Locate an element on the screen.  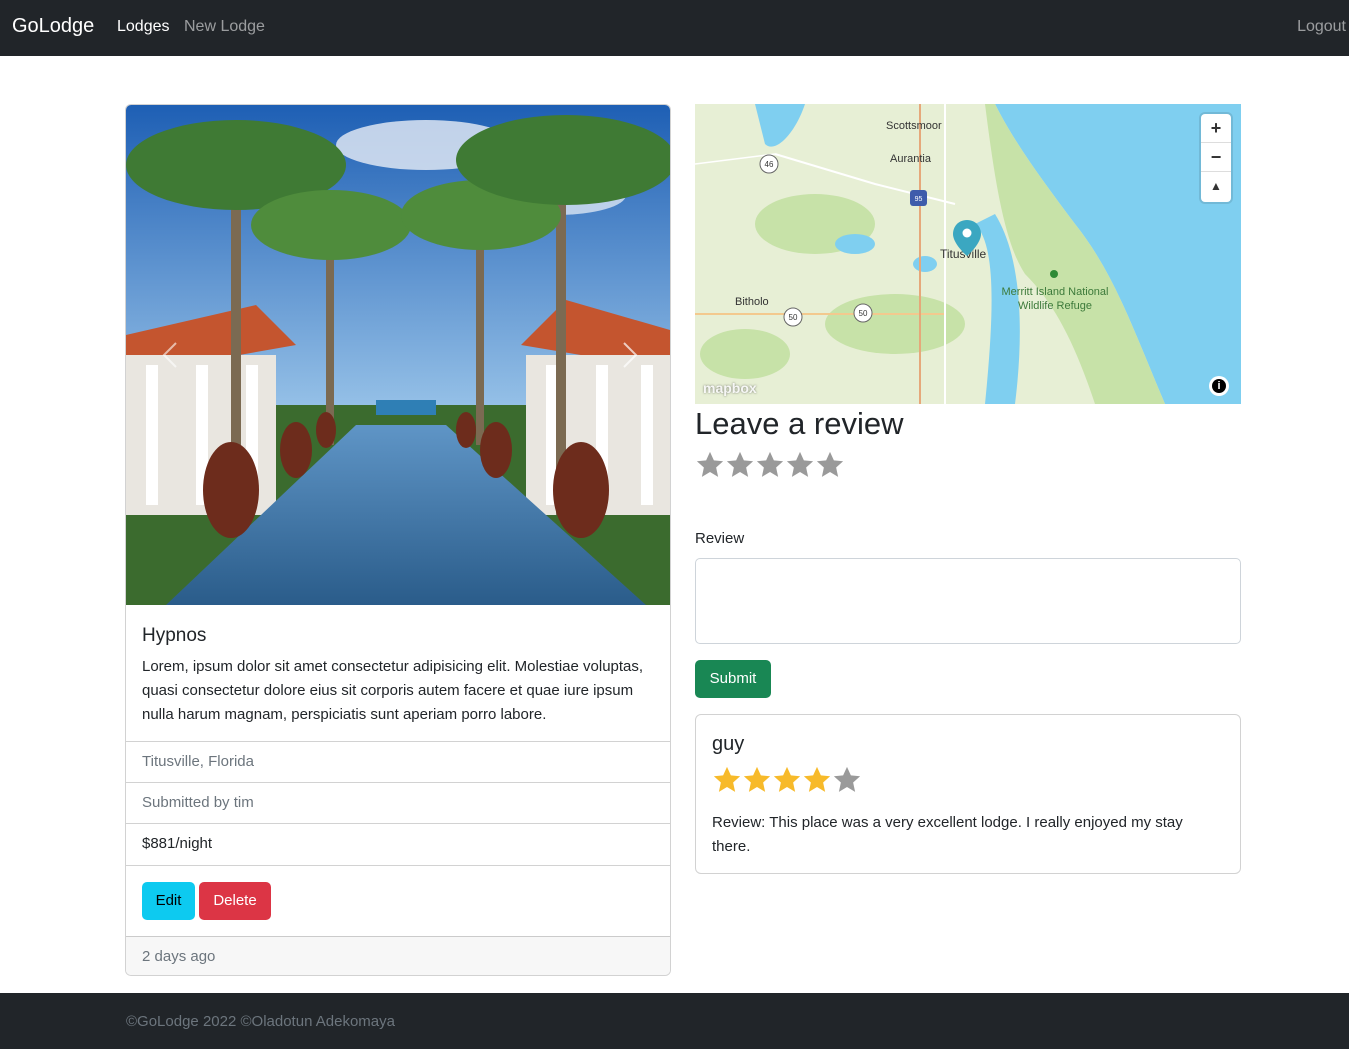
submit-button: Submit is located at coordinates (733, 679).